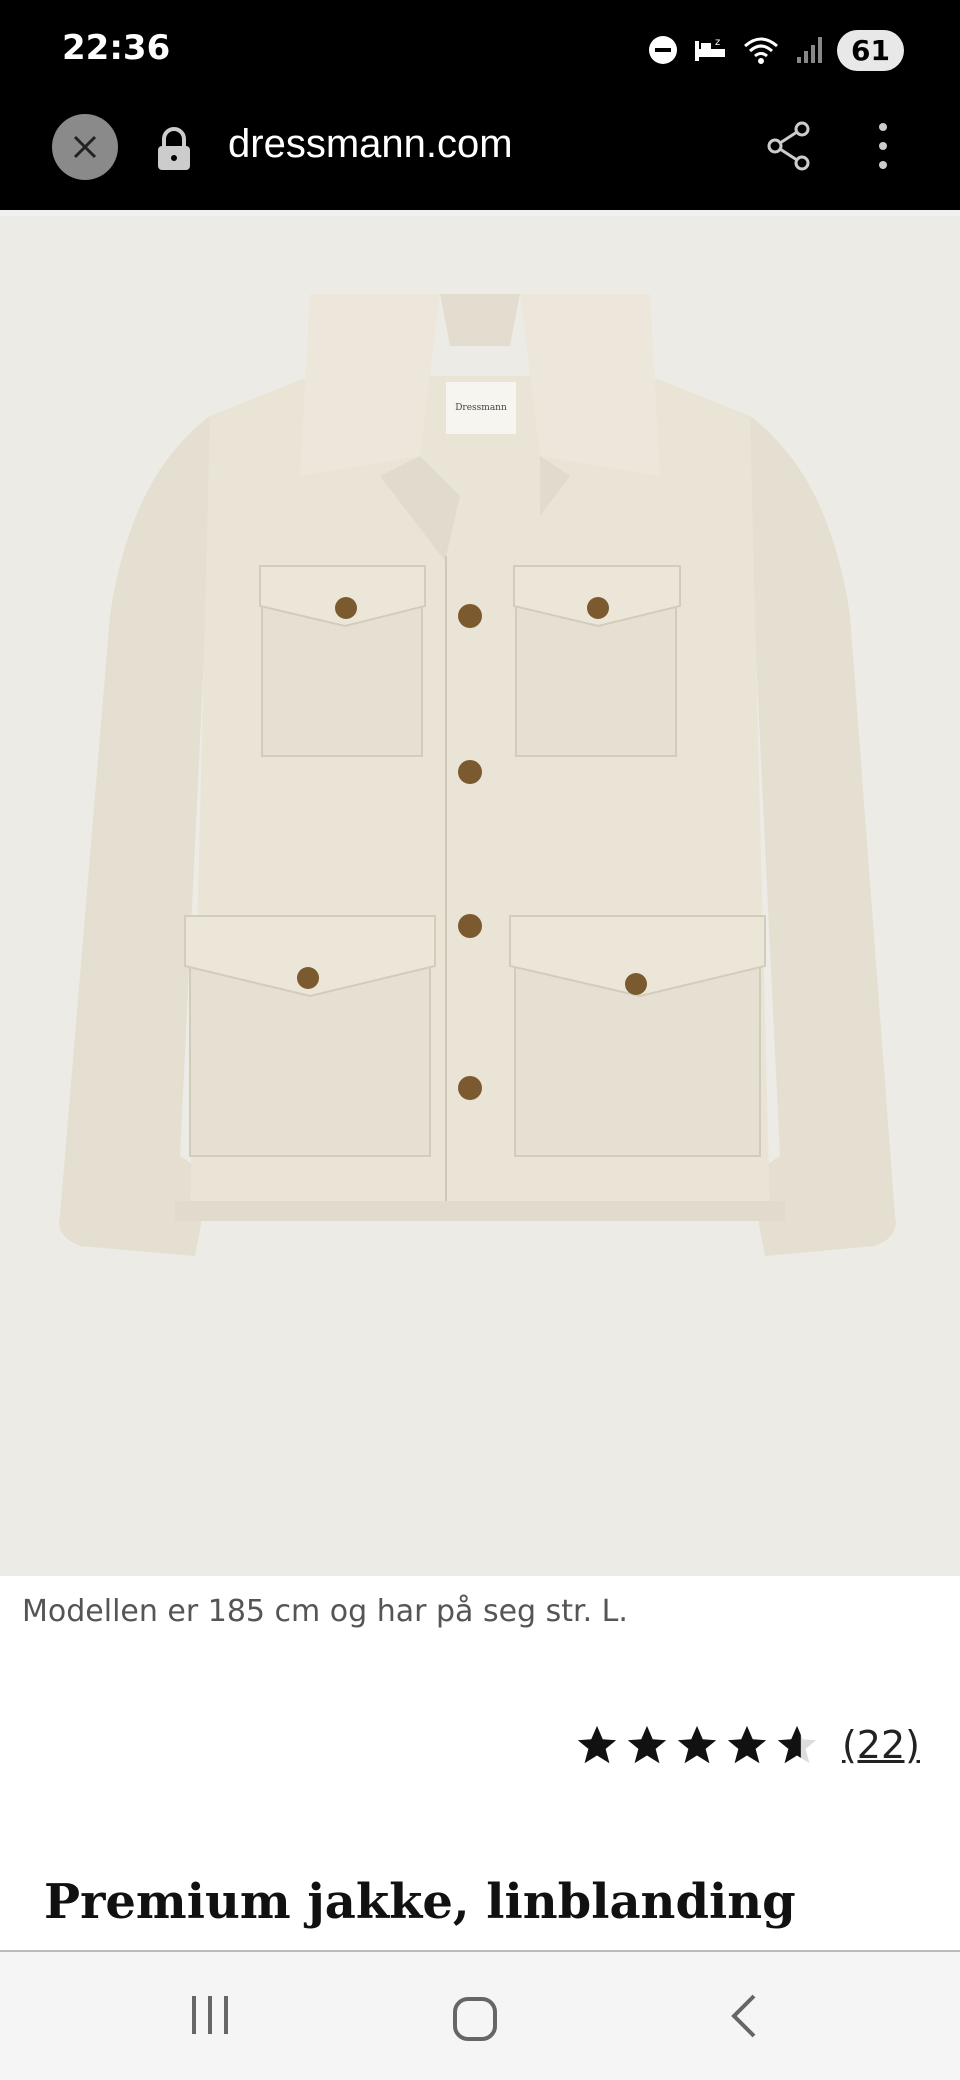  I want to click on product-title: Premium jakke, linblanding, so click(420, 1902).